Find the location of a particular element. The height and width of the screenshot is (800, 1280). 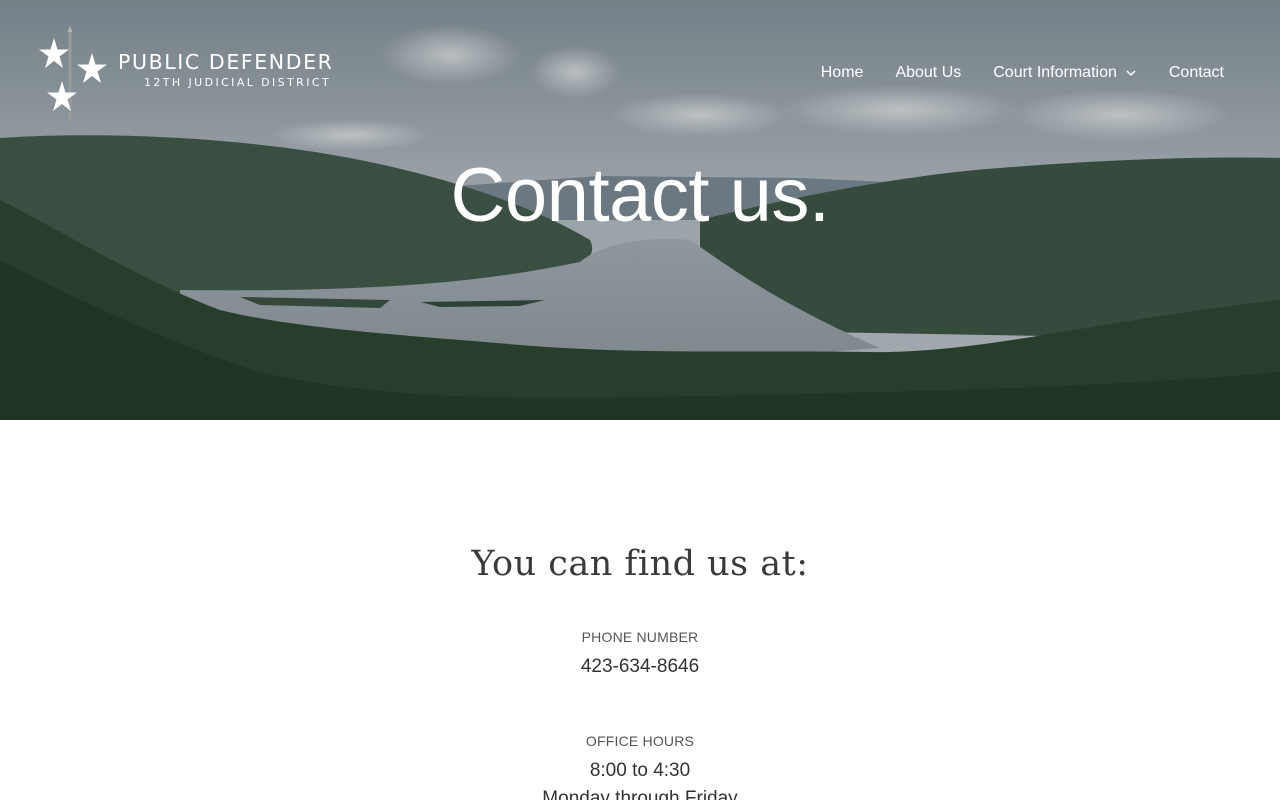

nav-link-contact: Contact is located at coordinates (1196, 73).